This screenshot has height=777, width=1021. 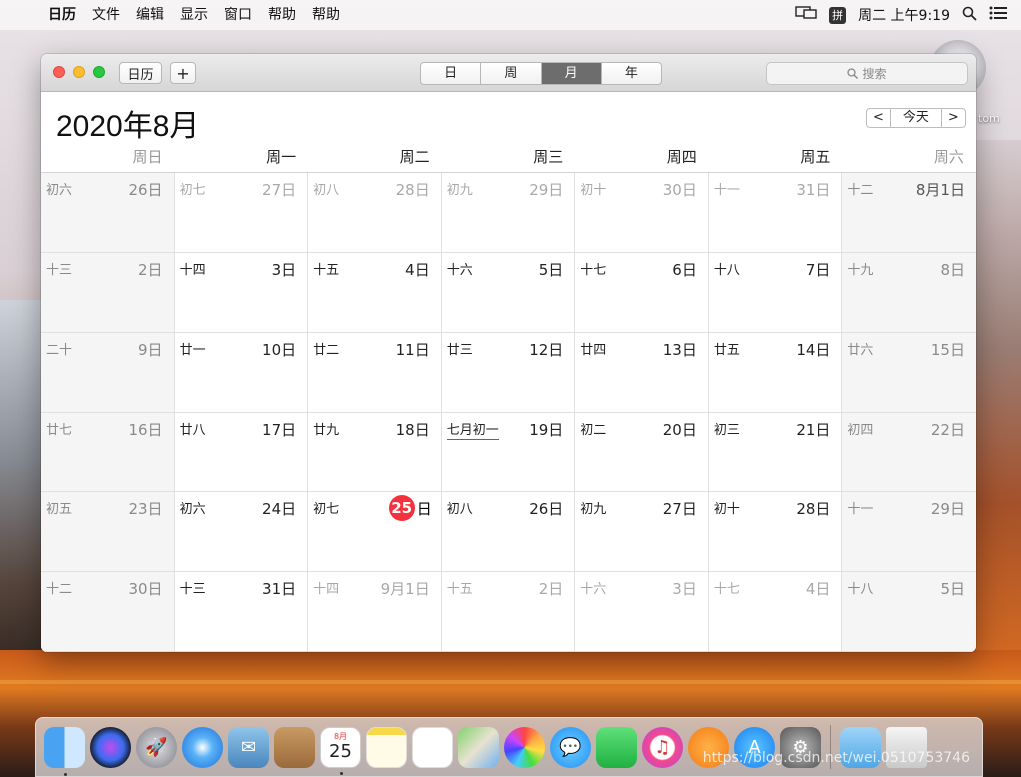 What do you see at coordinates (775, 292) in the screenshot?
I see `day-cell: 十八 7日` at bounding box center [775, 292].